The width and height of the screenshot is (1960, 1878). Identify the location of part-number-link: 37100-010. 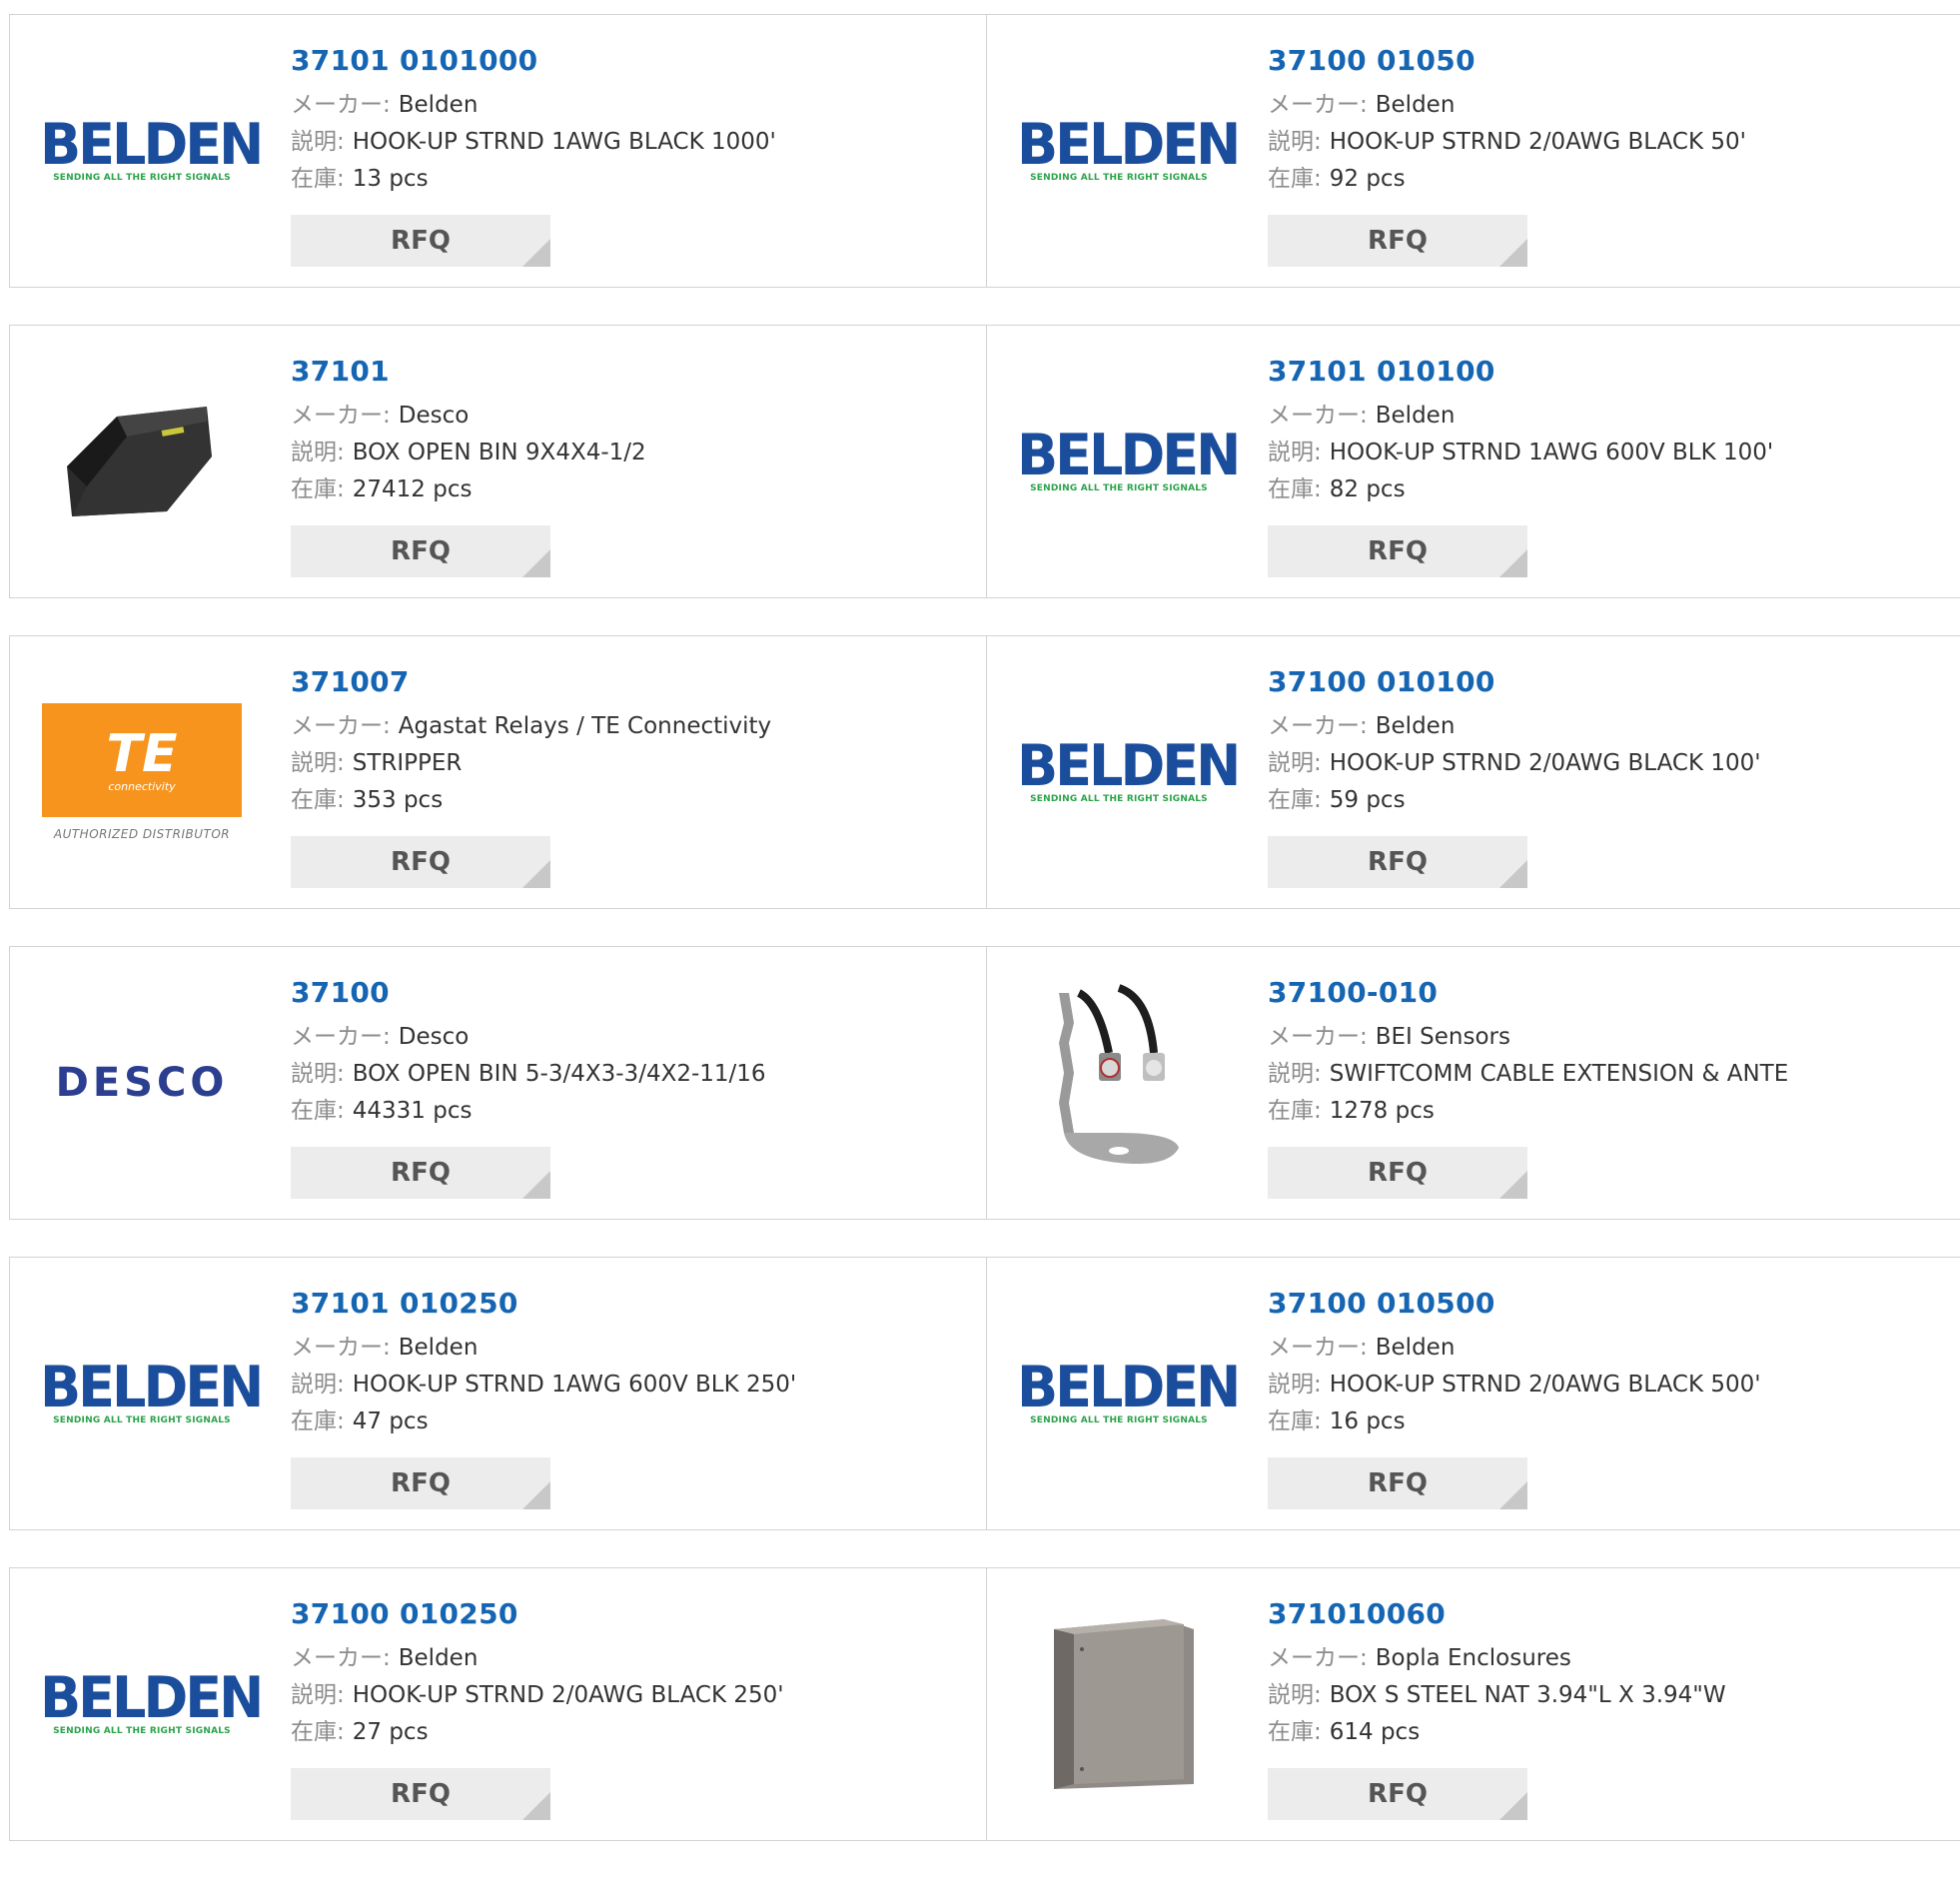
(1528, 993).